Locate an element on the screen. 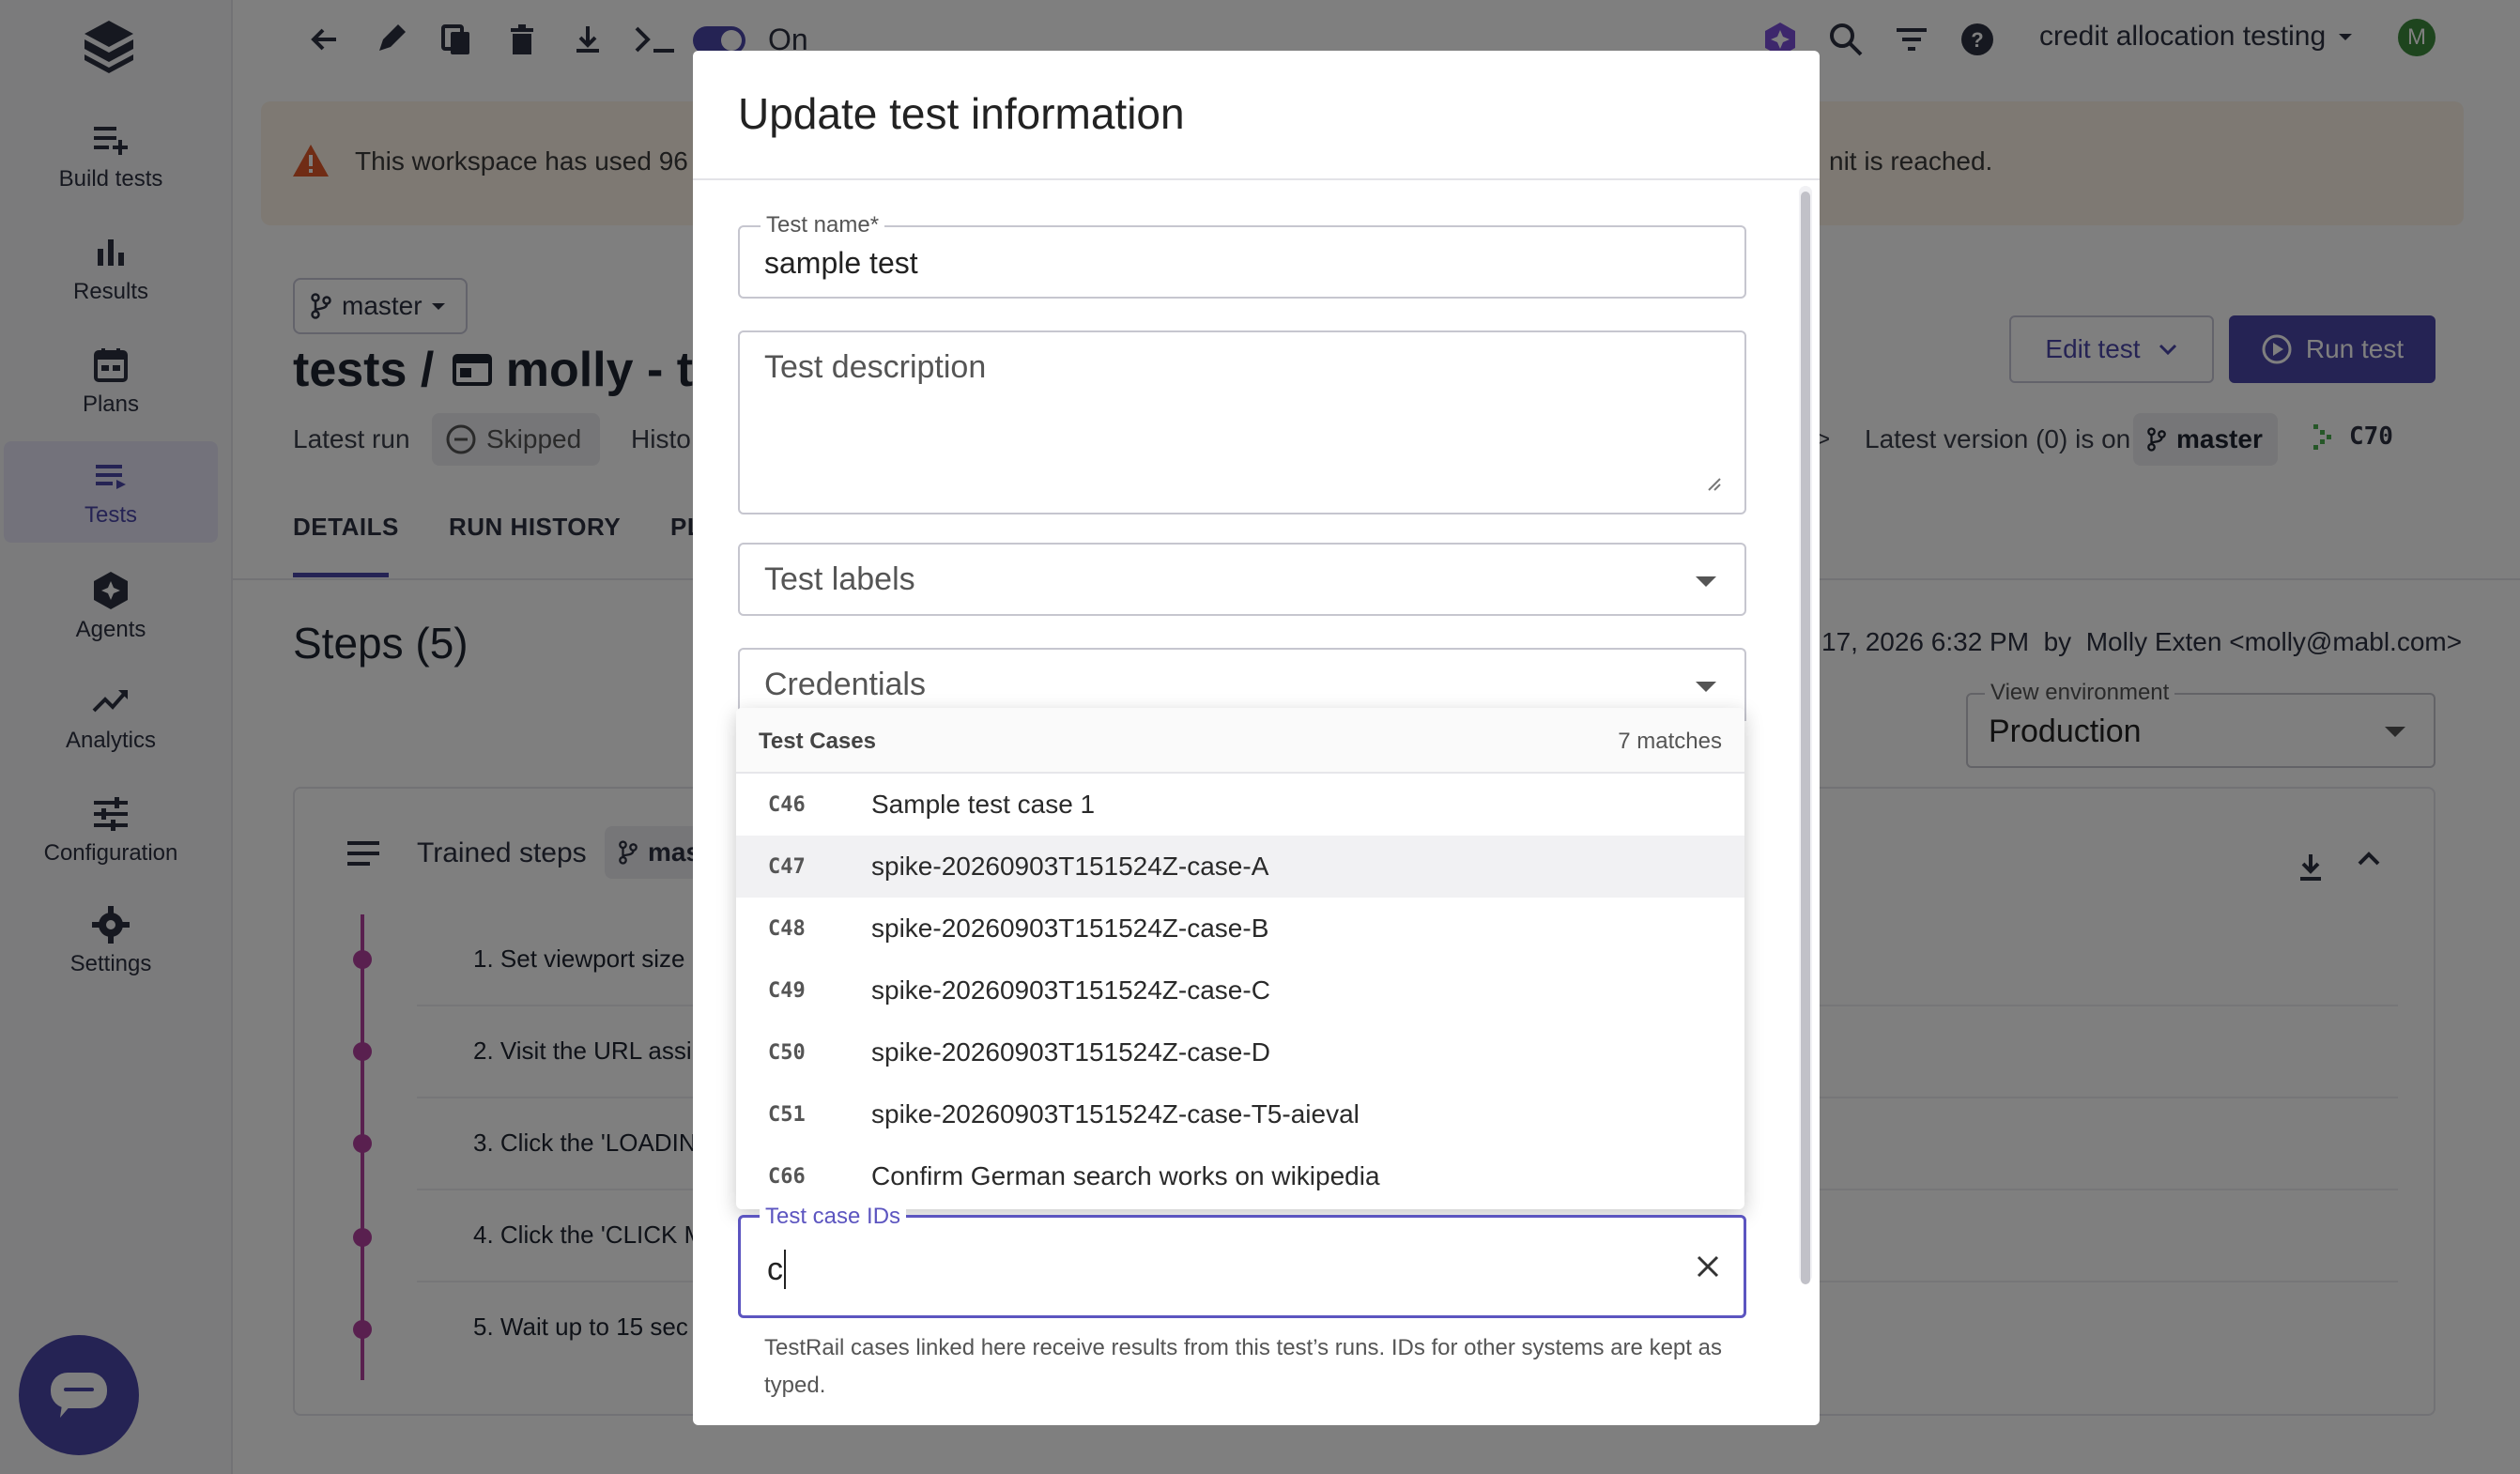  test-case-ids-input: c is located at coordinates (775, 1269).